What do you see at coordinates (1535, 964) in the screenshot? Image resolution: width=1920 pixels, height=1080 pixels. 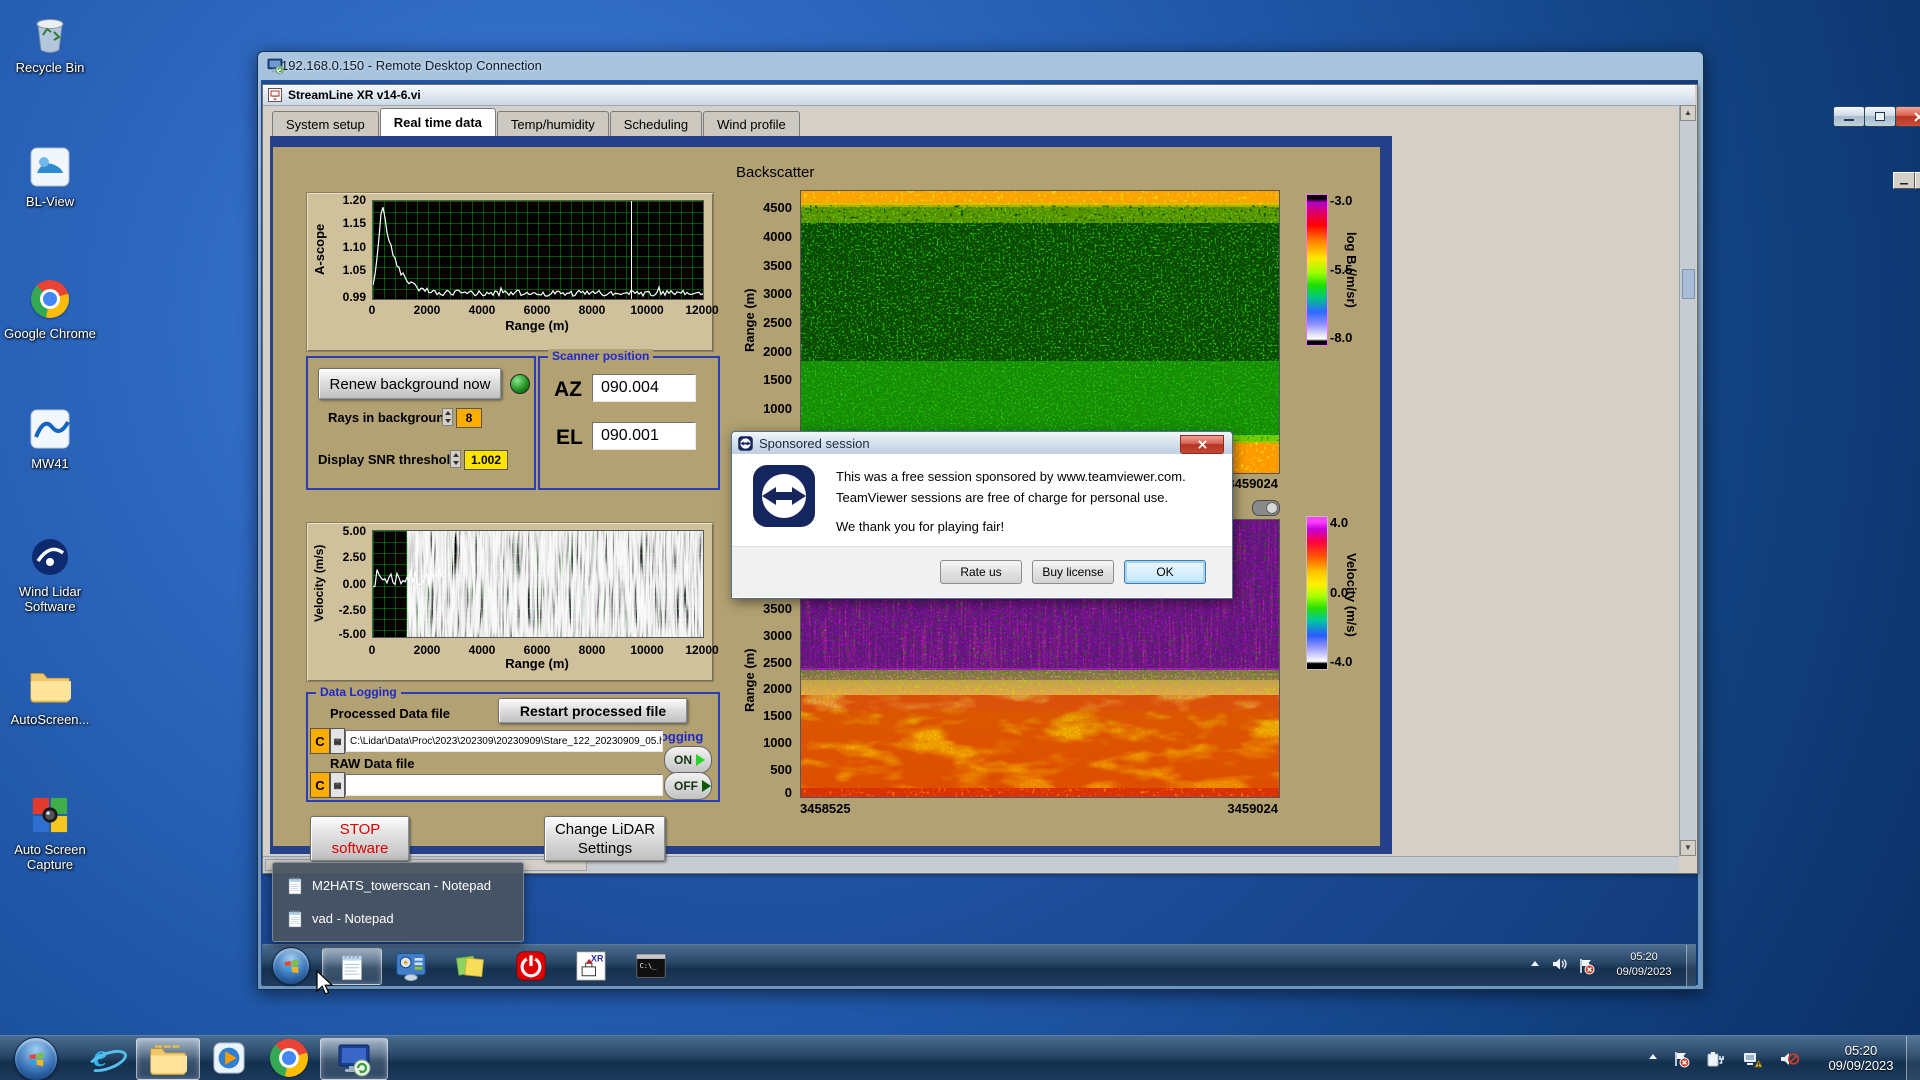 I see `remote-tray-hidden-icons-arrow` at bounding box center [1535, 964].